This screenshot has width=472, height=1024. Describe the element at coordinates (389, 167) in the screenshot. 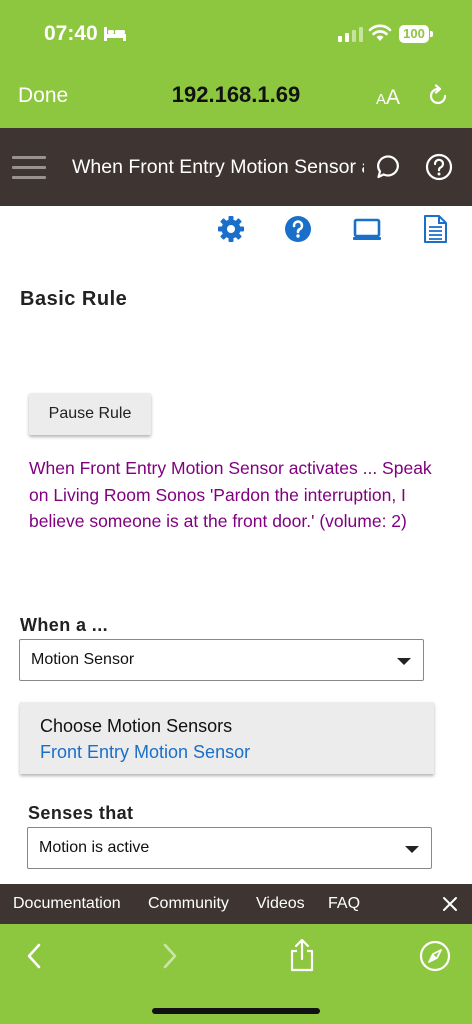

I see `chat-bubble-icon` at that location.